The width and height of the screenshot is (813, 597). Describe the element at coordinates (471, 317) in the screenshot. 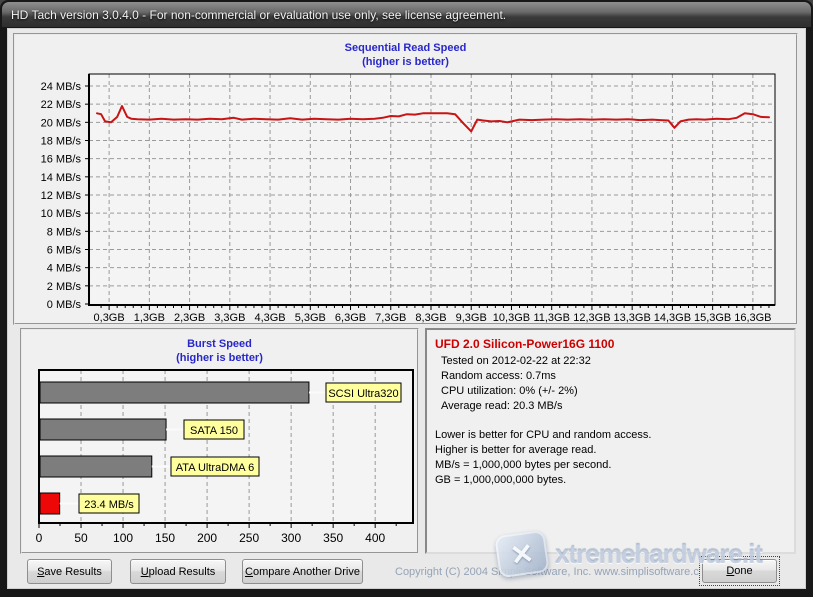

I see `x-tick-label: 9,3GB` at that location.